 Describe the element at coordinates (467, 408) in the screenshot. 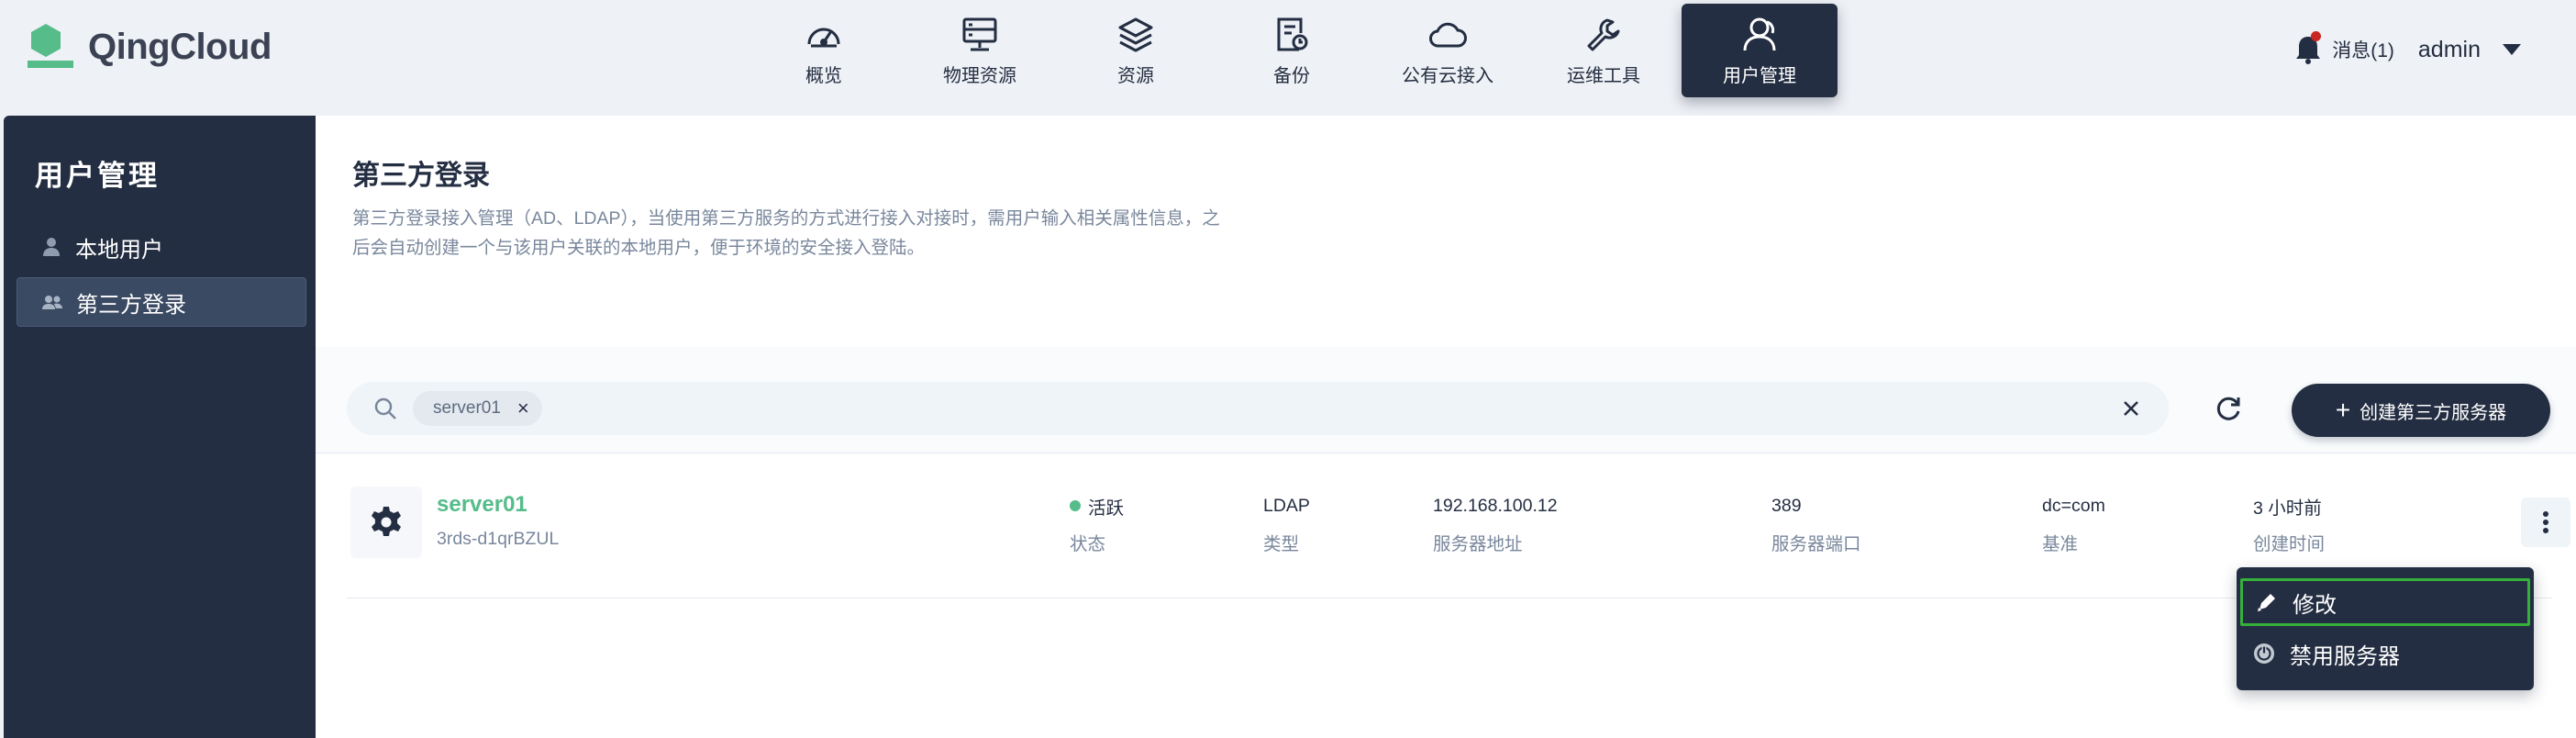

I see `filter-tag-label: server01` at that location.